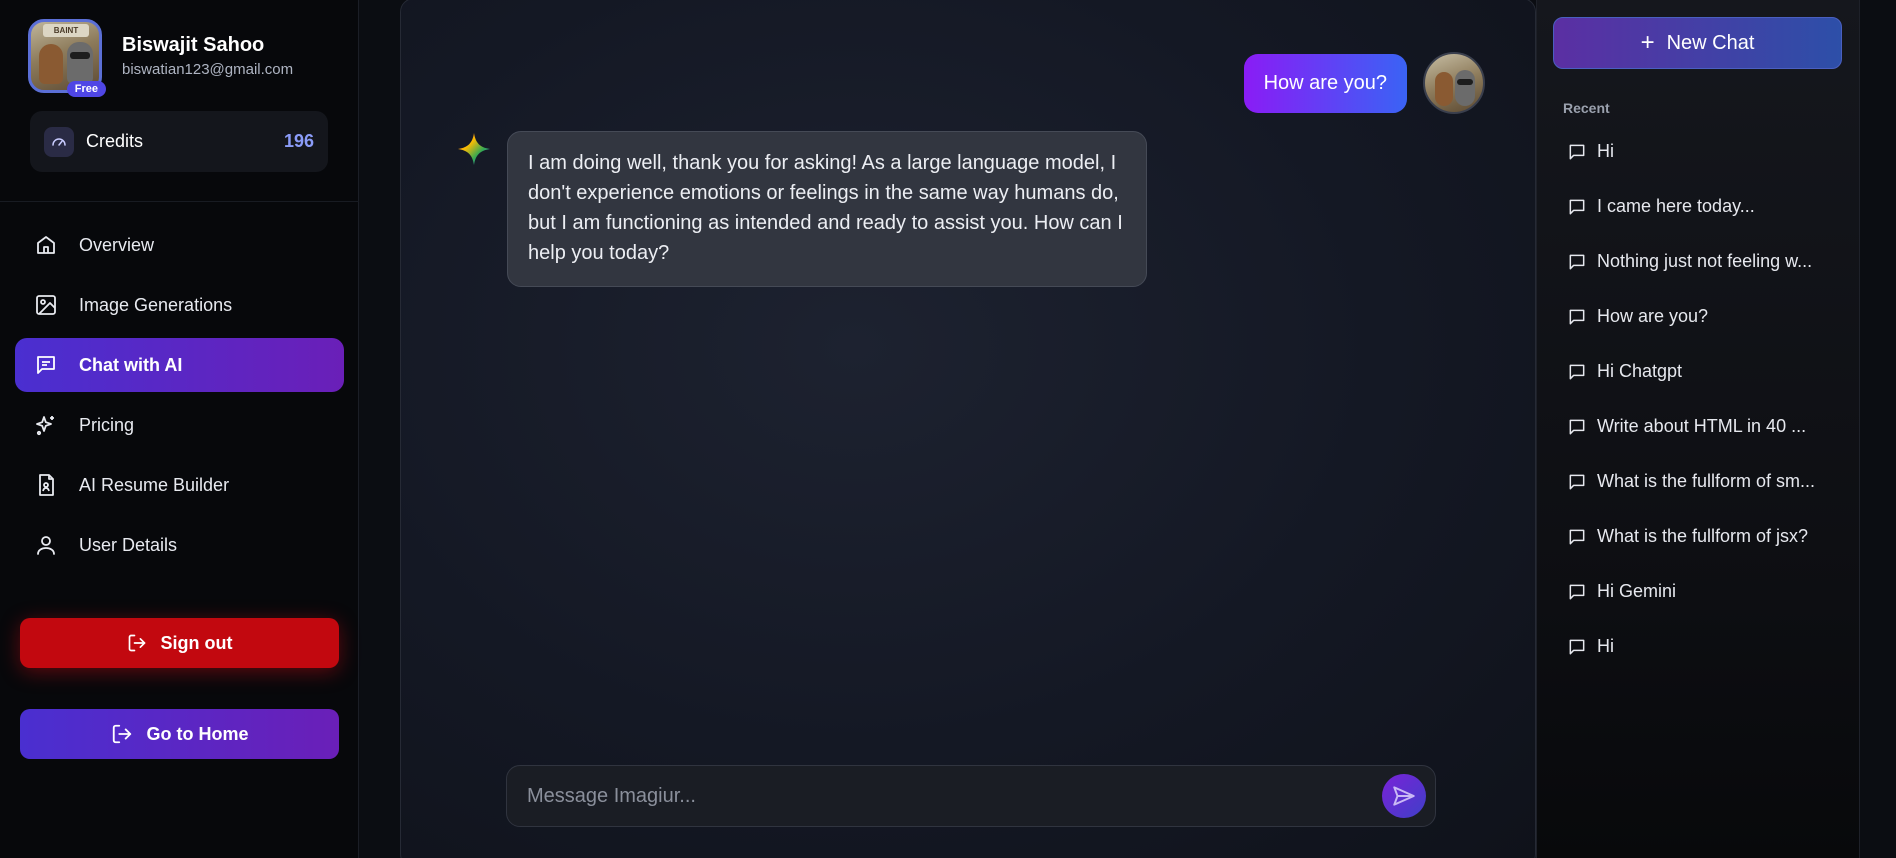 The width and height of the screenshot is (1896, 858). Describe the element at coordinates (179, 425) in the screenshot. I see `nav-item-pricing: Pricing` at that location.